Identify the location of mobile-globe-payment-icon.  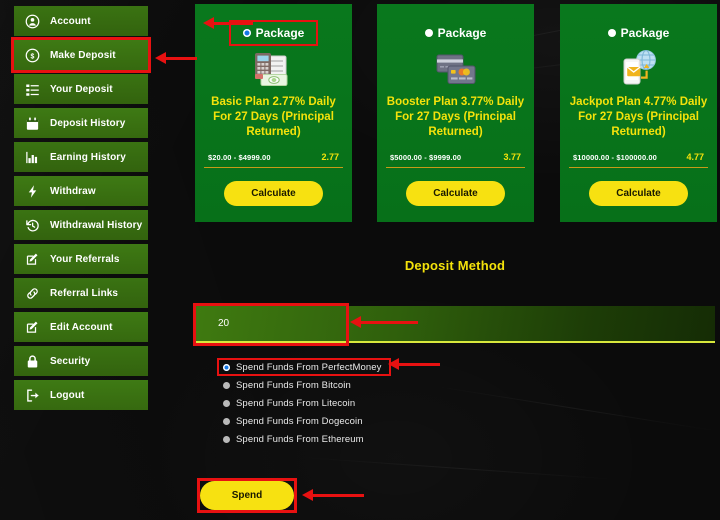
(639, 69).